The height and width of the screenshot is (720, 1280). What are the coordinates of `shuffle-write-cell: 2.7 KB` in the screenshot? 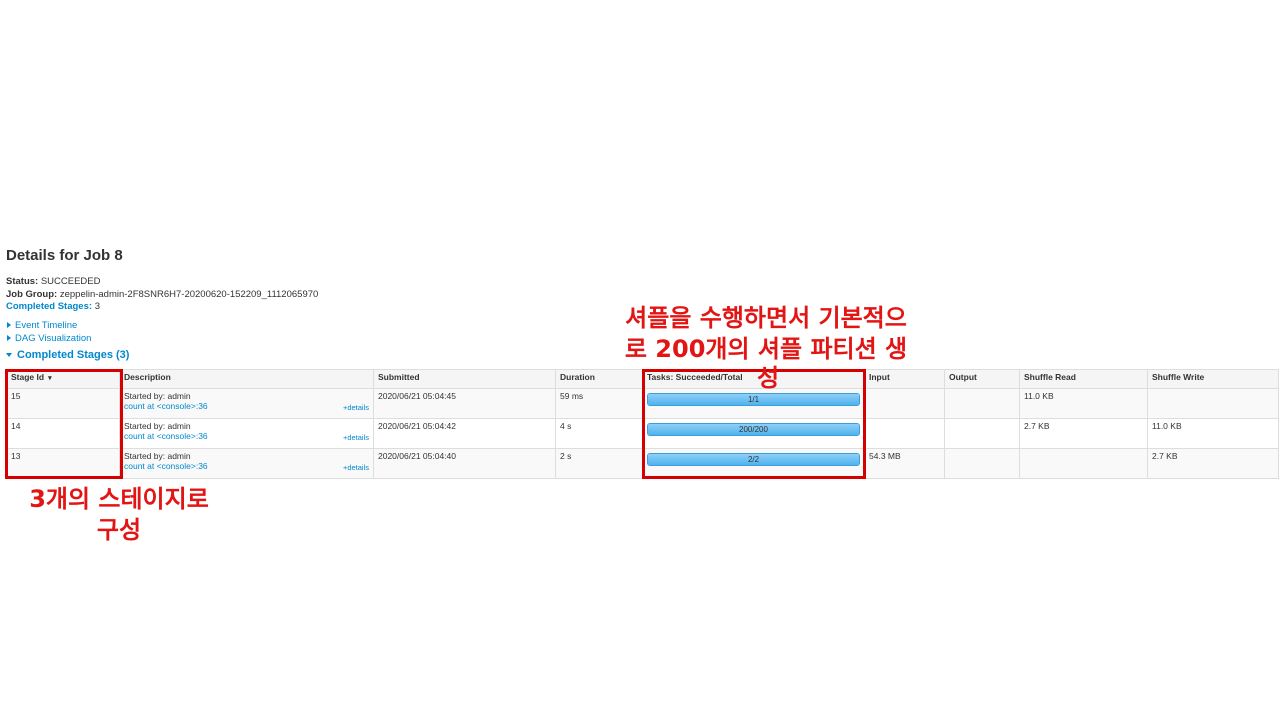 It's located at (1213, 463).